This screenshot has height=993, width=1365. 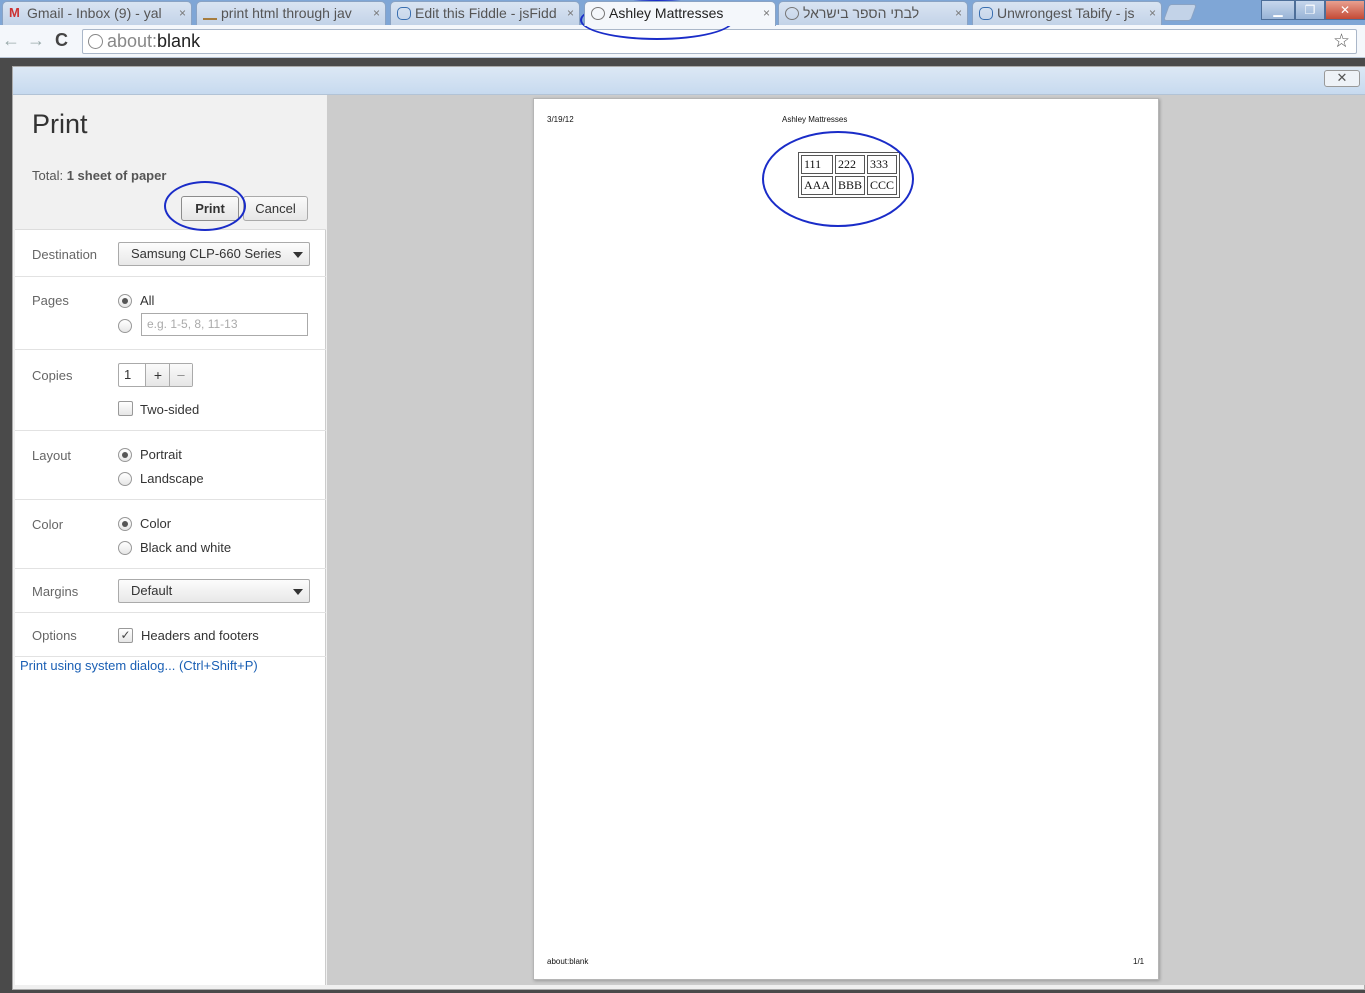 I want to click on page-info-icon, so click(x=95, y=41).